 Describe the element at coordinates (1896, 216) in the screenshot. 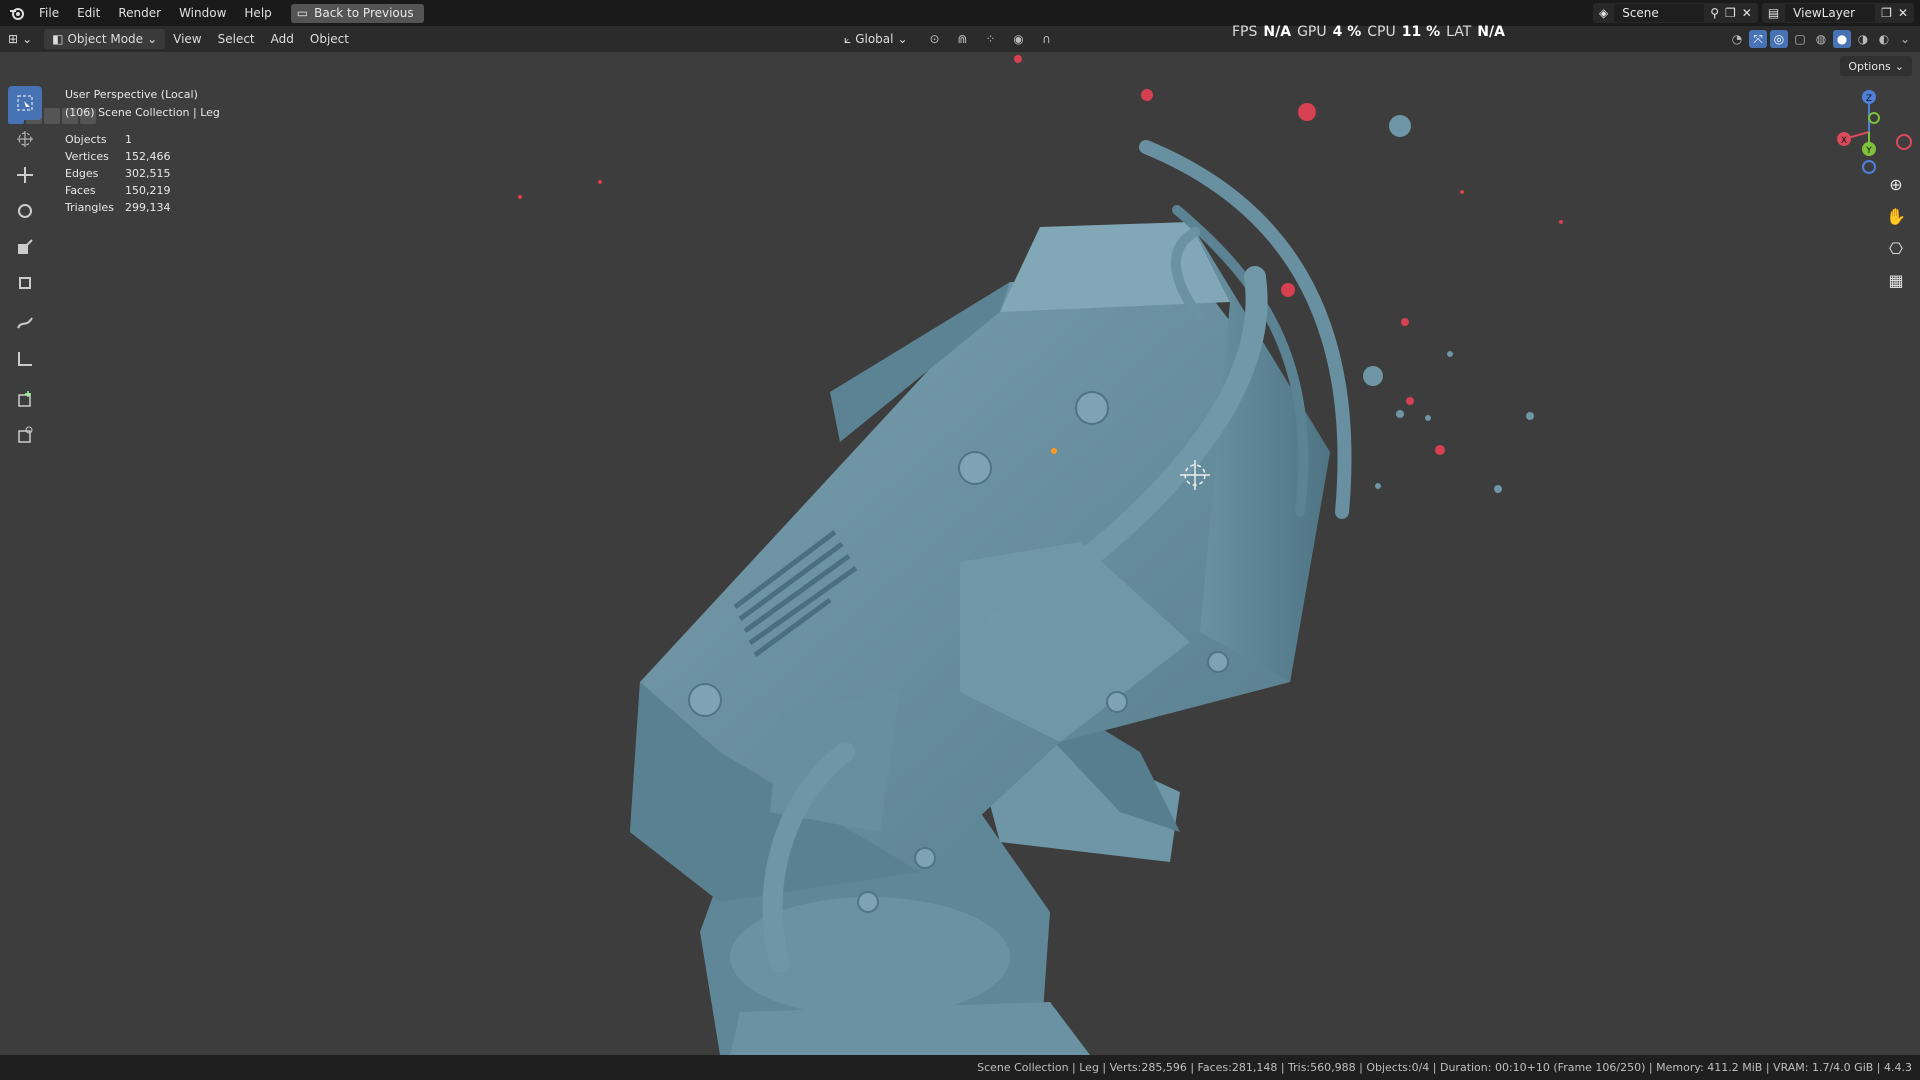

I see `pan-hand-icon: ✋` at that location.